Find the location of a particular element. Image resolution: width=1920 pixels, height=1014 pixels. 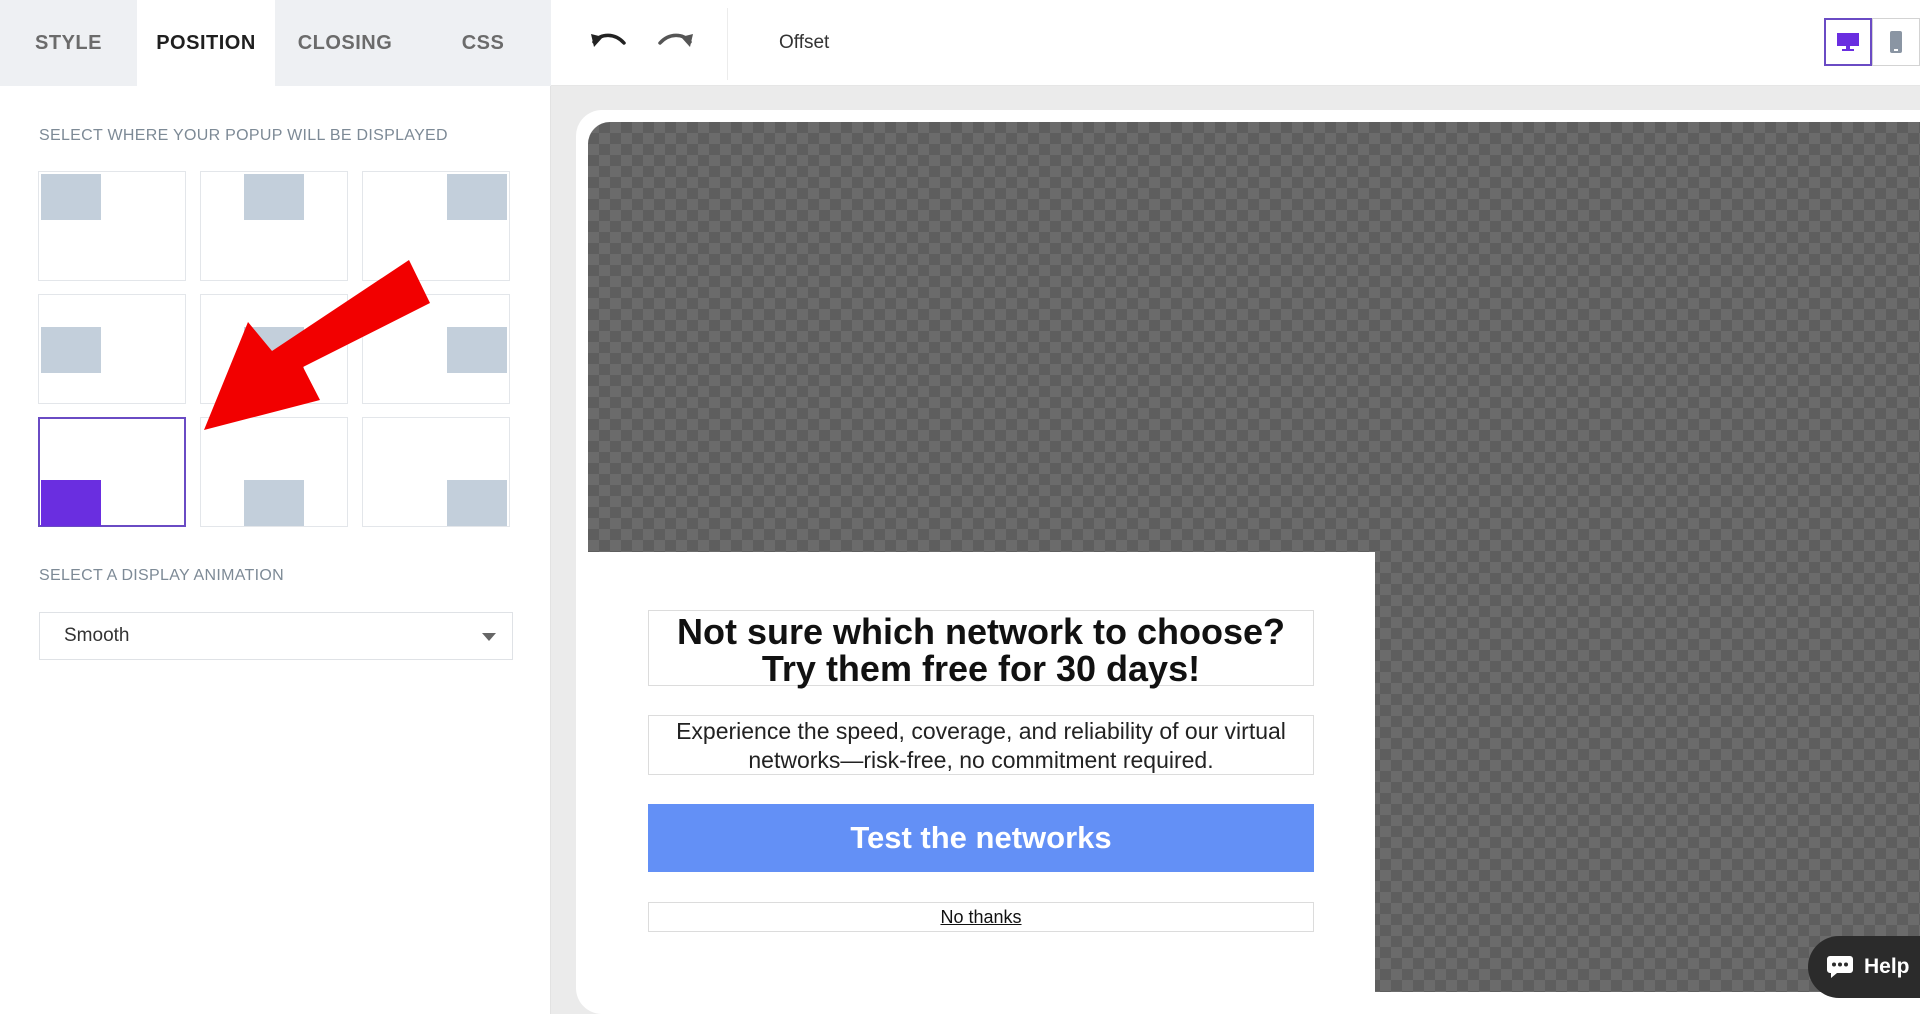

offset-label: Offset is located at coordinates (804, 43).